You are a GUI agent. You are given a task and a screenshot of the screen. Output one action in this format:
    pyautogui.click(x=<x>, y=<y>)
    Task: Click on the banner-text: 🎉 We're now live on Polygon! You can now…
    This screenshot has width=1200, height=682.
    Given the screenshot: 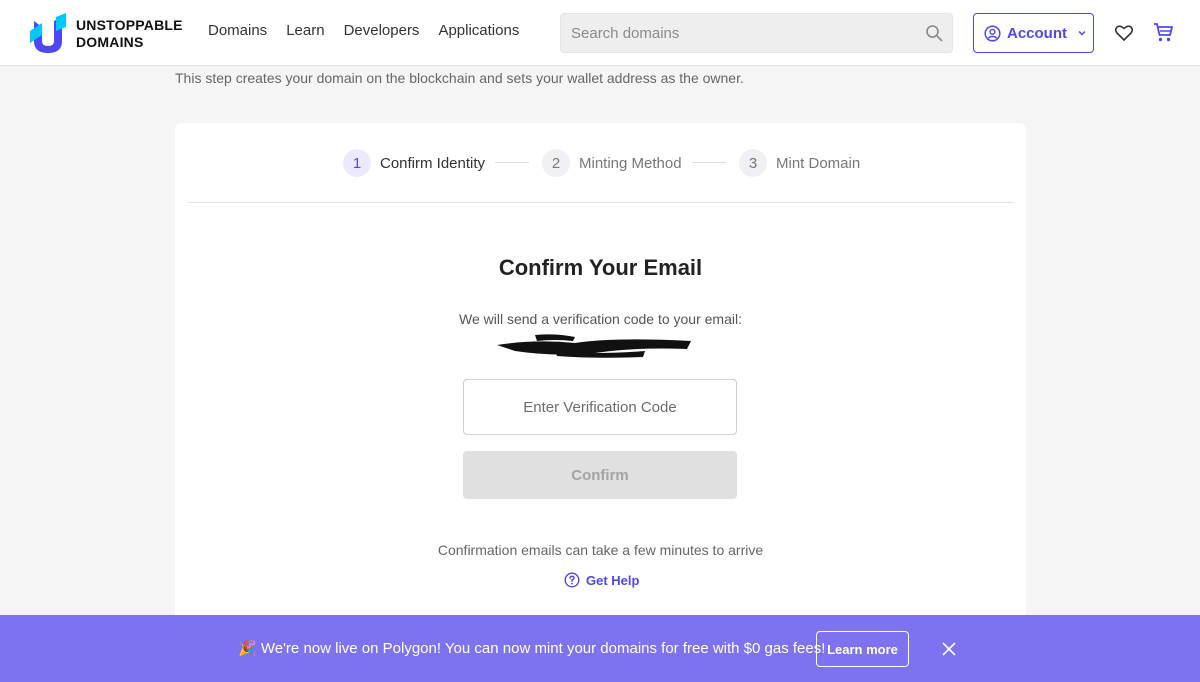 What is the action you would take?
    pyautogui.click(x=532, y=648)
    